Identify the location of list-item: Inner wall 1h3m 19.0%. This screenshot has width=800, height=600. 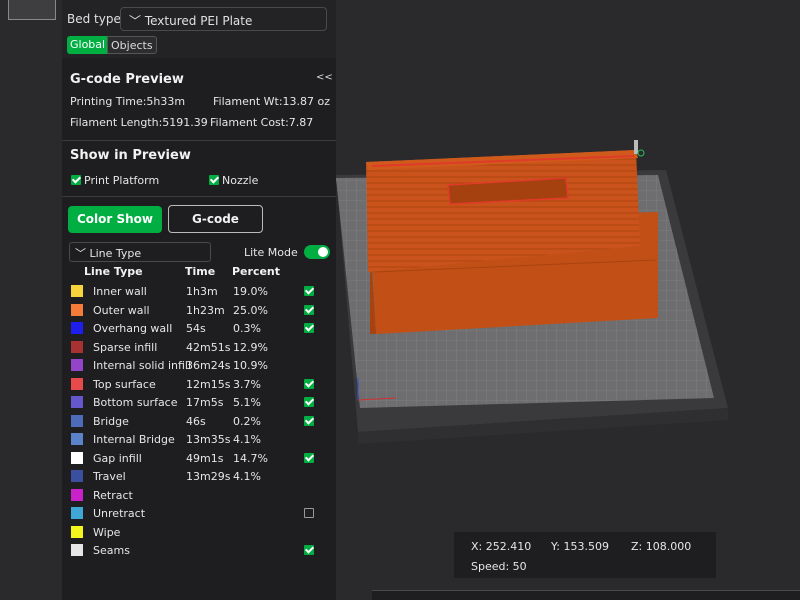
(199, 291).